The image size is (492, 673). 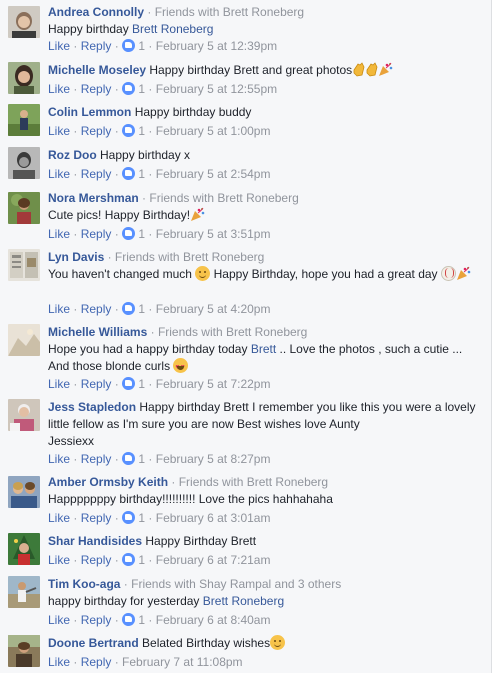 I want to click on comment-author: Lyn Davis, so click(x=76, y=257).